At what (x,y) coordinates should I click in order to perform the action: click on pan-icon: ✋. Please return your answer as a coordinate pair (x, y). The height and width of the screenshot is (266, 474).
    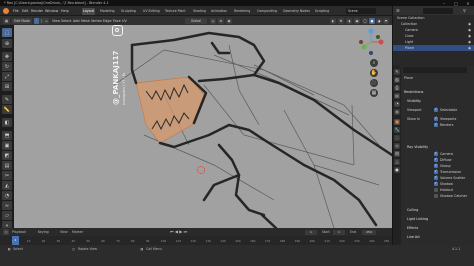
    Looking at the image, I should click on (374, 73).